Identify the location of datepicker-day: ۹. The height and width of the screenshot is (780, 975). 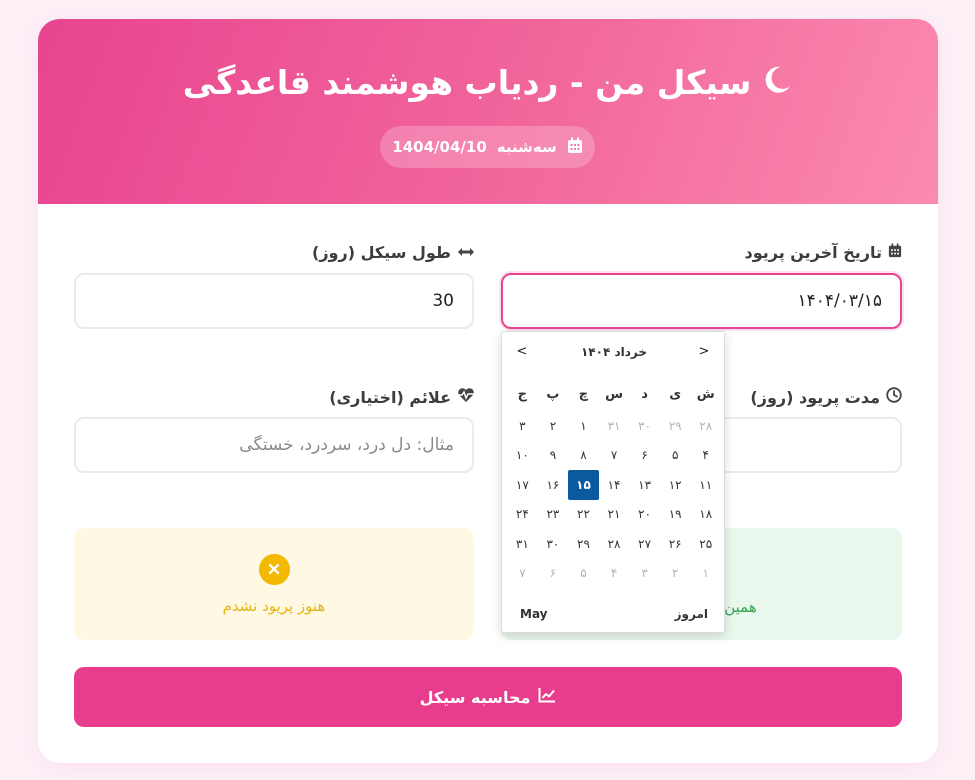
(553, 456).